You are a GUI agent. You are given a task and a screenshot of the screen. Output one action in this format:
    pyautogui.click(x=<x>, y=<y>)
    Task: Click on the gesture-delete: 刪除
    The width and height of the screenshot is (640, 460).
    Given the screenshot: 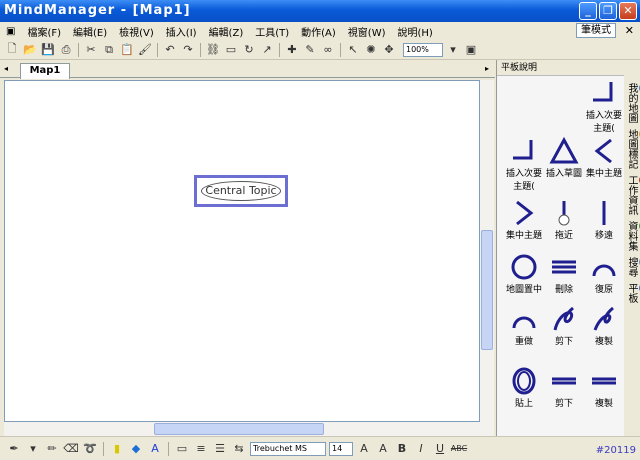 What is the action you would take?
    pyautogui.click(x=564, y=273)
    